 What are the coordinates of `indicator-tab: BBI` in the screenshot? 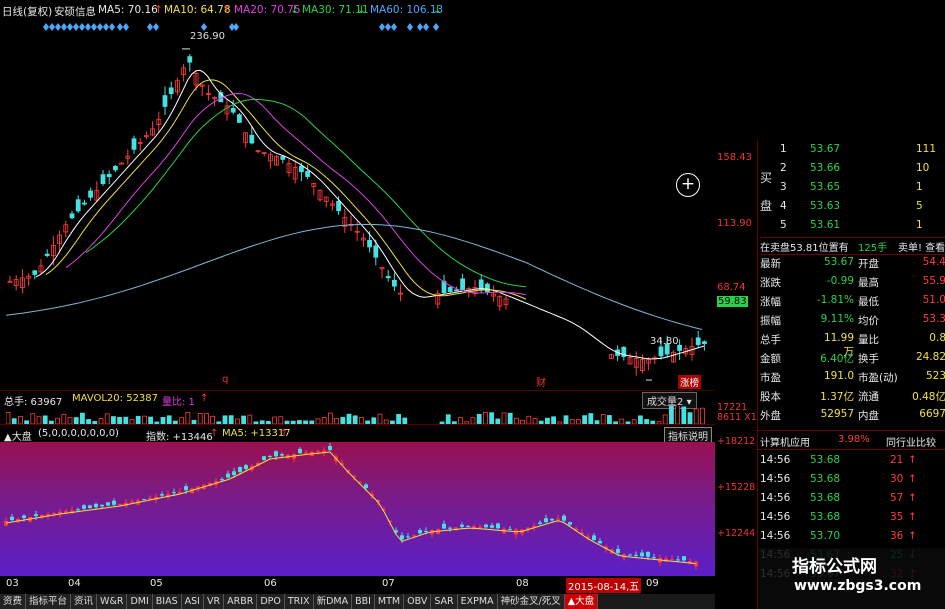 It's located at (363, 601).